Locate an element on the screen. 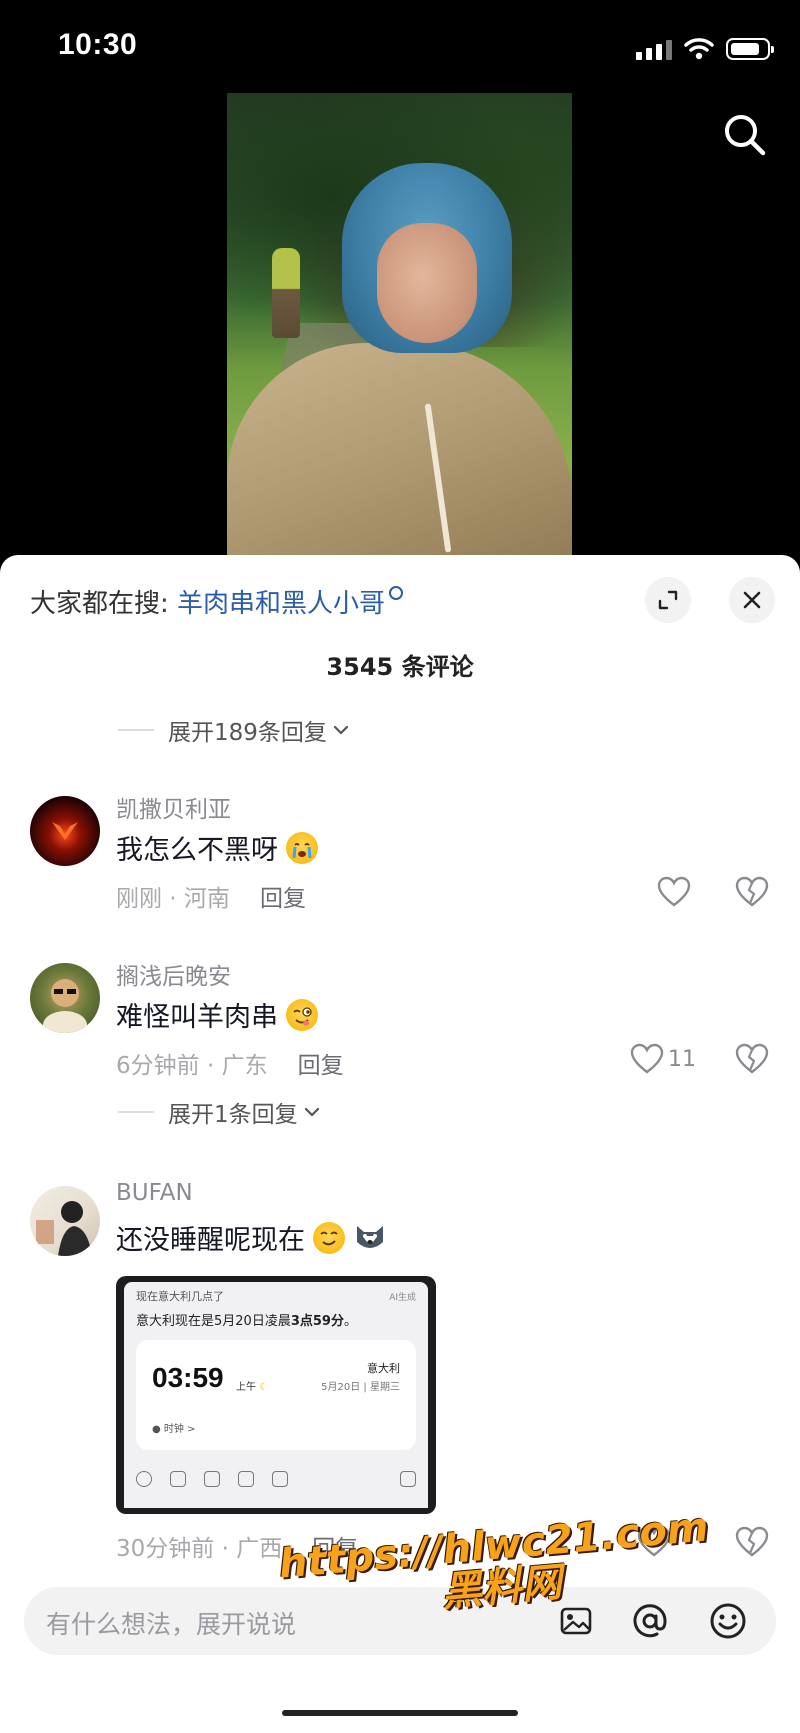 The height and width of the screenshot is (1733, 800). wifi-icon is located at coordinates (699, 49).